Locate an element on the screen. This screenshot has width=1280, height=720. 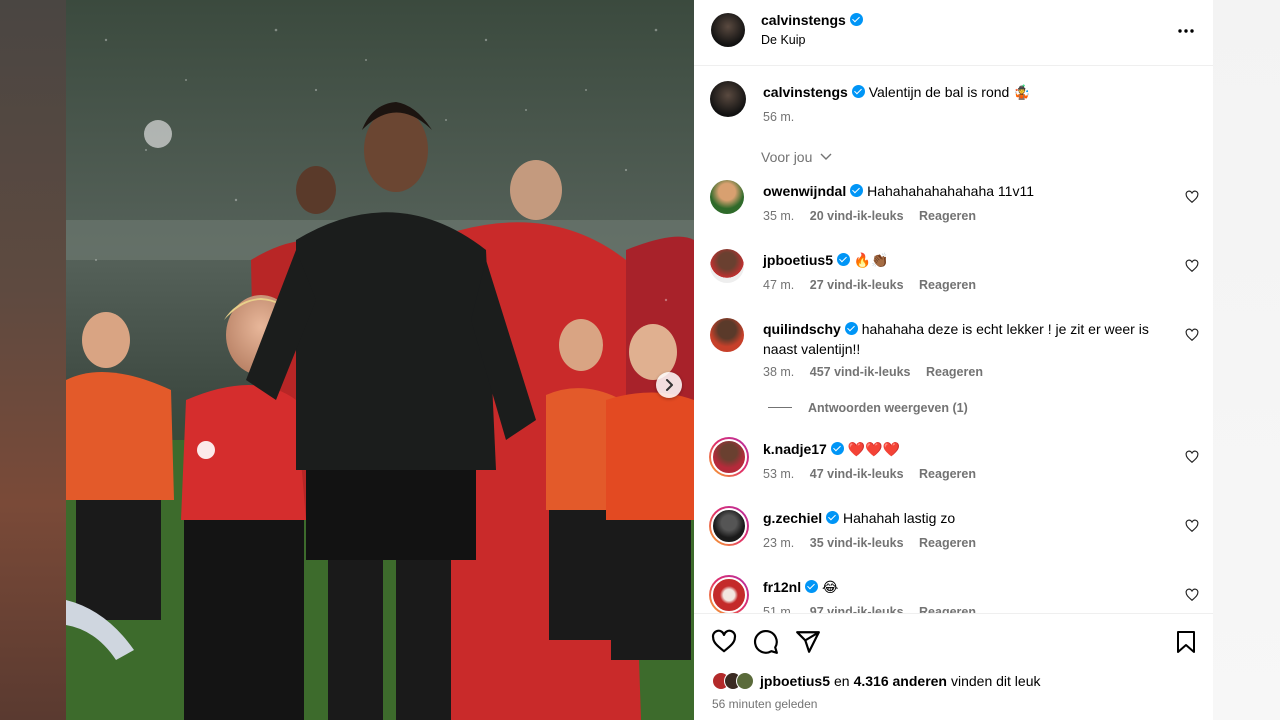
comment-text: Hahahahahahahaha 11v11 is located at coordinates (950, 191).